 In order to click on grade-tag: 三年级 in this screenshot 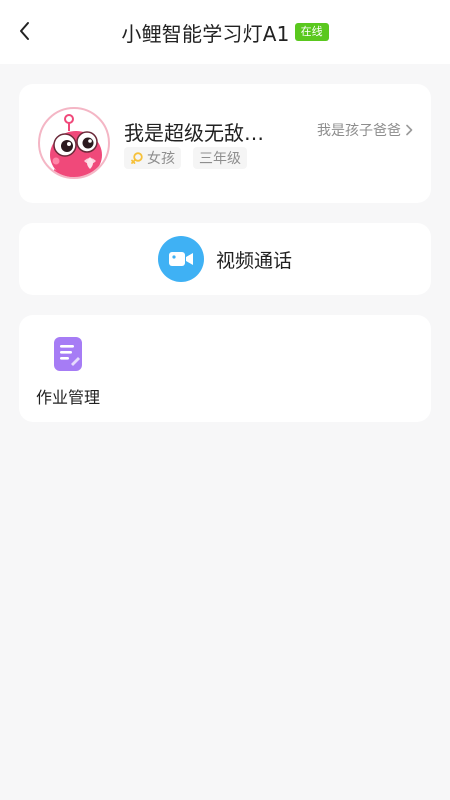, I will do `click(220, 158)`.